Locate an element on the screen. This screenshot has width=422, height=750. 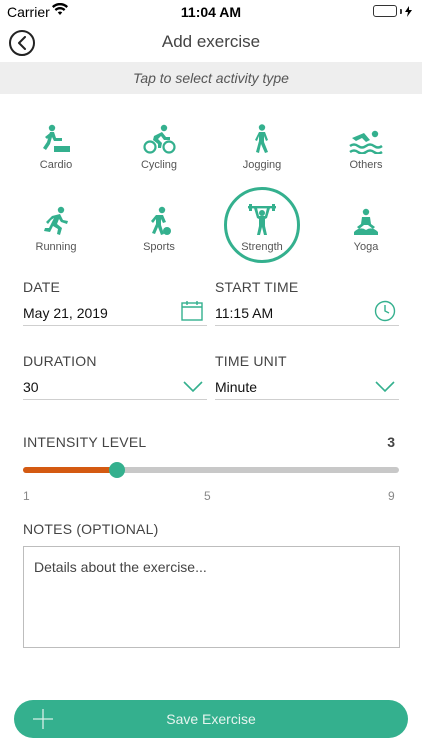
start-time-field: 11:15 AM is located at coordinates (244, 313).